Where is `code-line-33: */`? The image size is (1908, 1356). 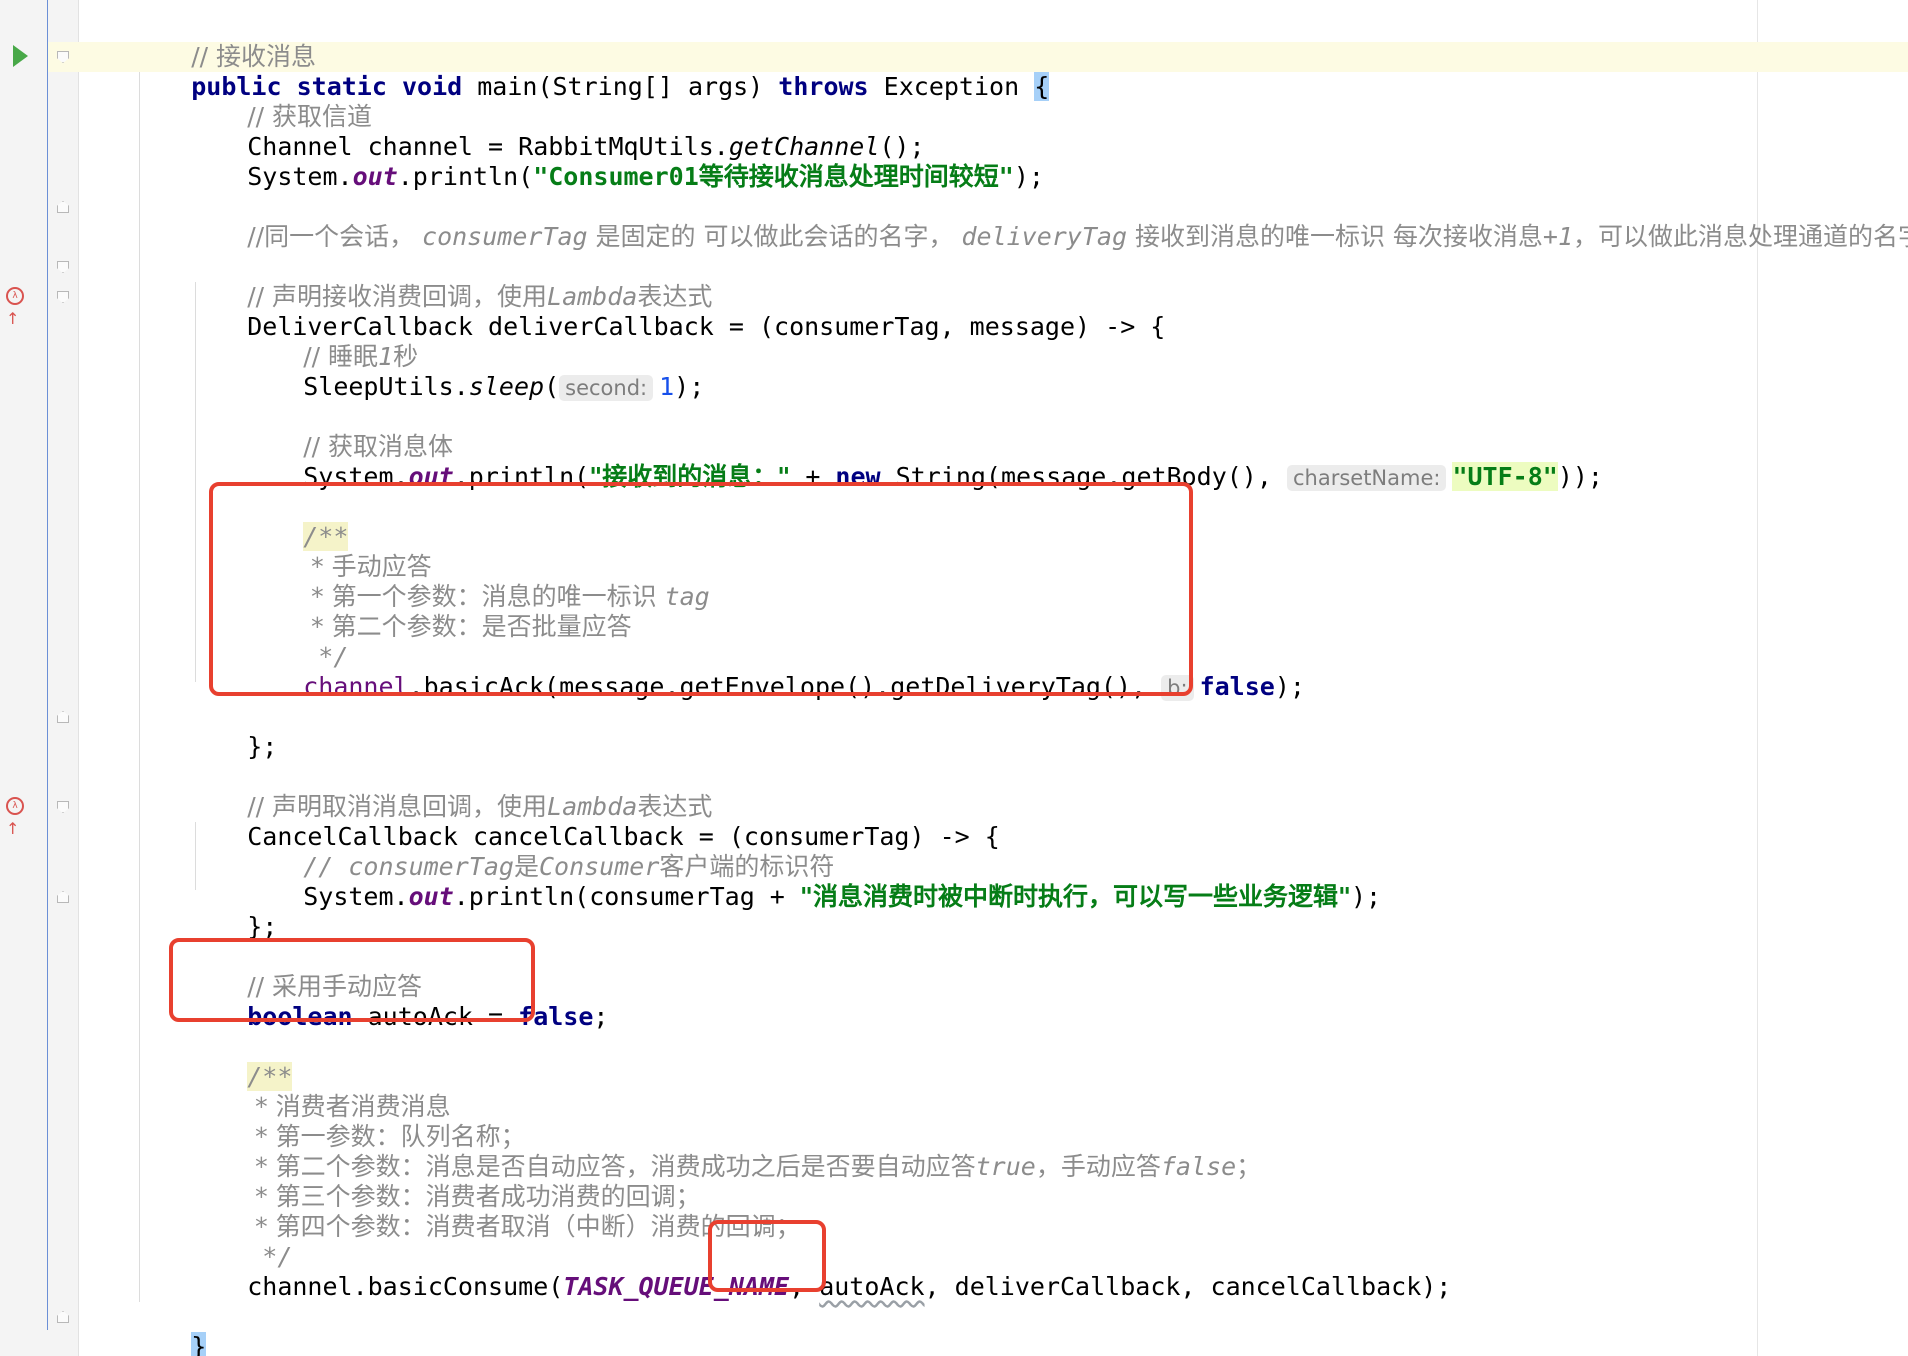
code-line-33: */ is located at coordinates (239, 1241).